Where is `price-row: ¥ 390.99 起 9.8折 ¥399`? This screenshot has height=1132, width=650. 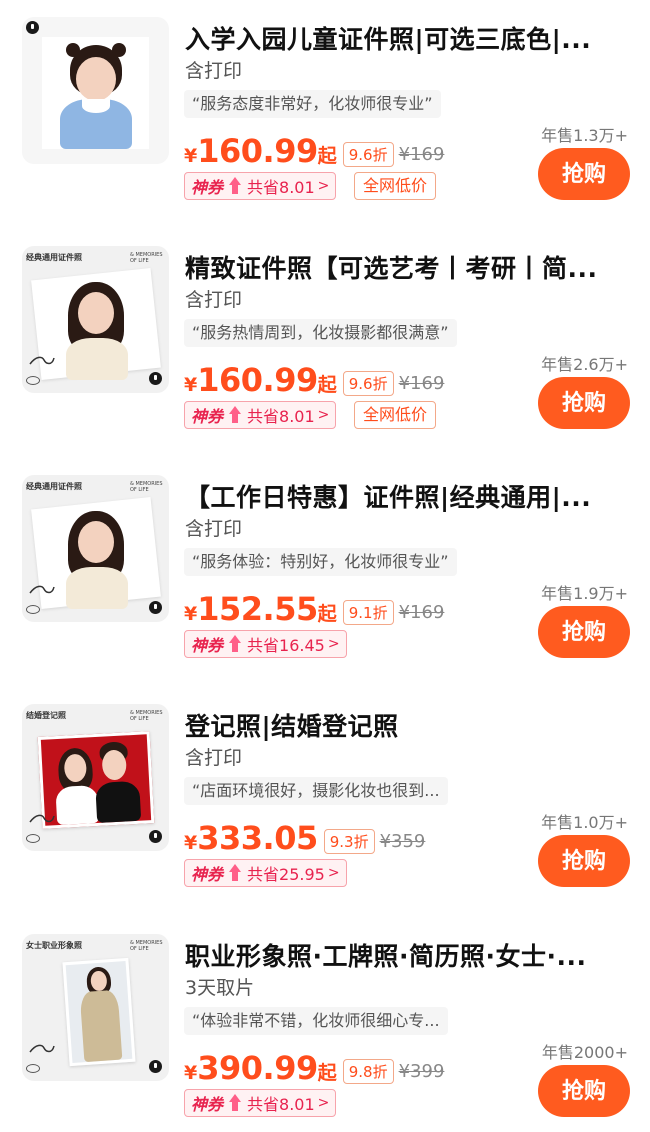 price-row: ¥ 390.99 起 9.8折 ¥399 is located at coordinates (314, 1069).